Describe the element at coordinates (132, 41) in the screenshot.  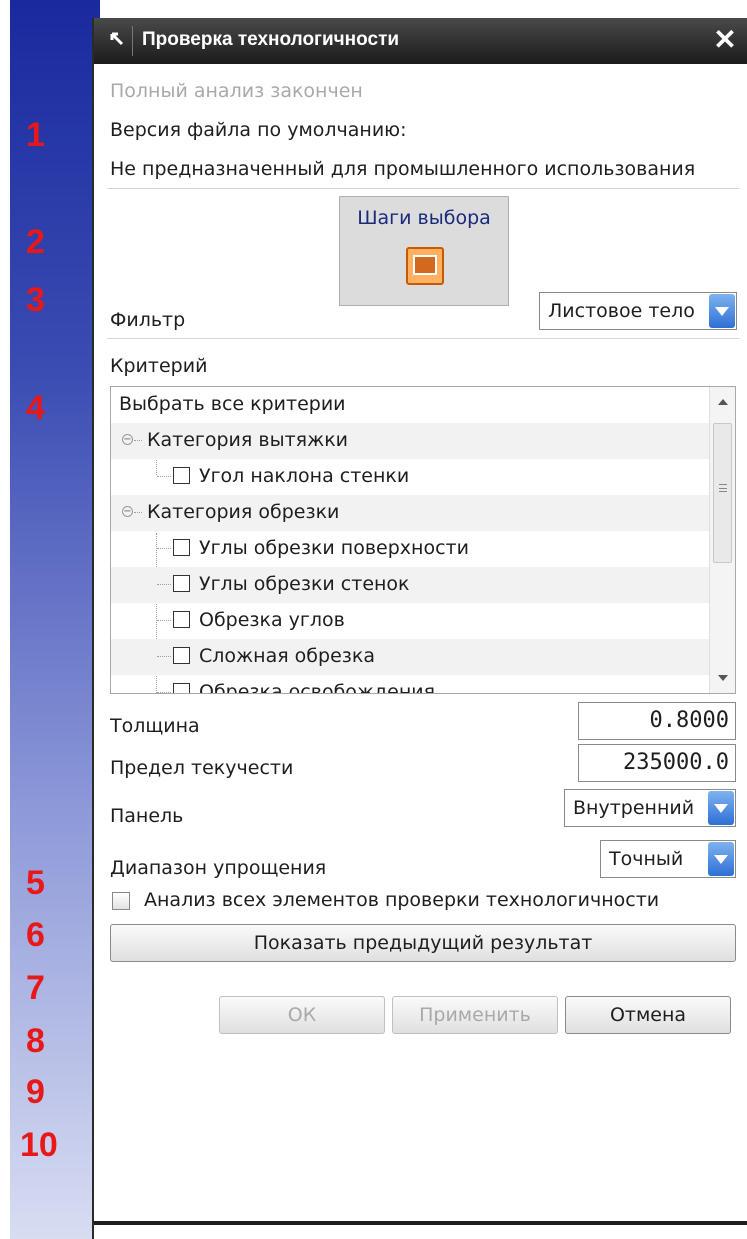
I see `title-separator` at that location.